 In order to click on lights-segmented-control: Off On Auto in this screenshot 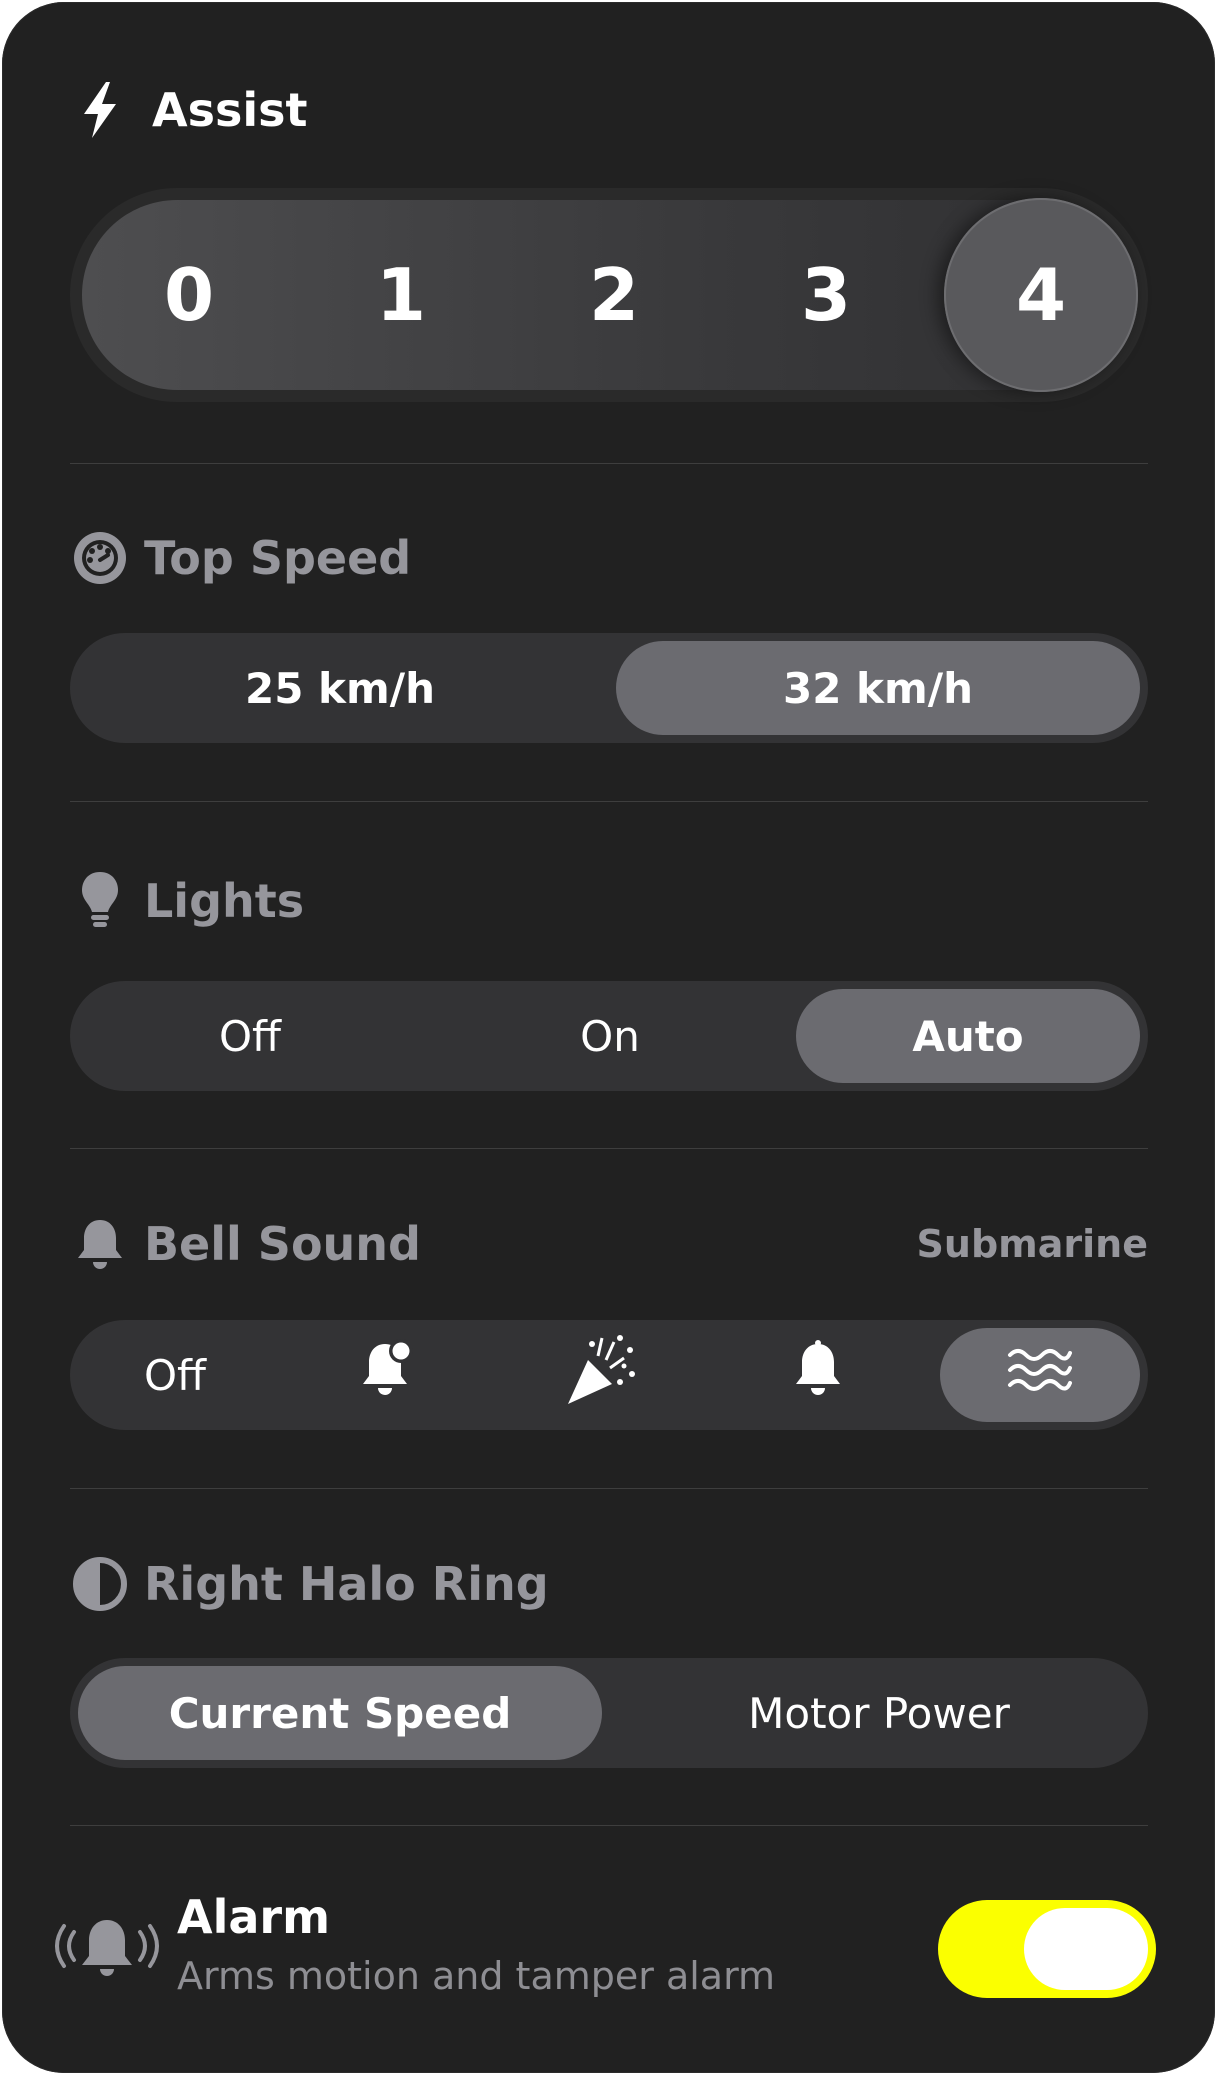, I will do `click(609, 1036)`.